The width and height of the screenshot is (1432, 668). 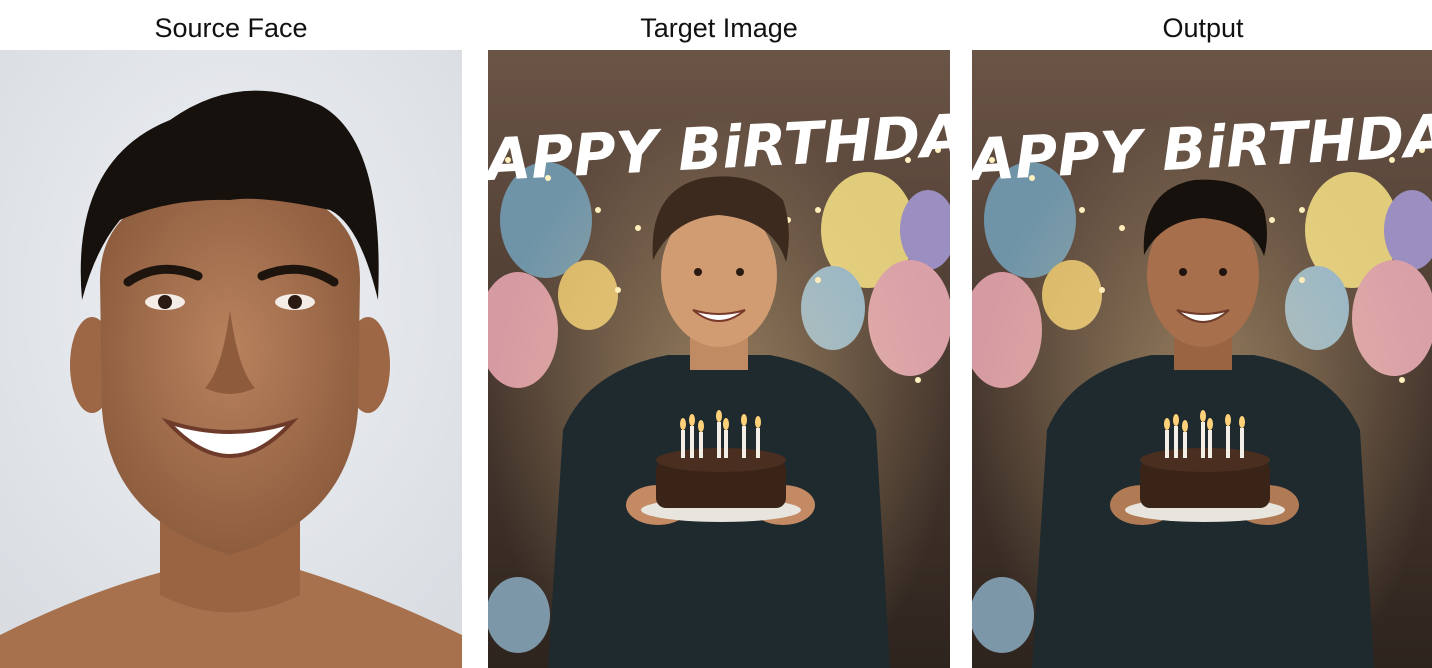 I want to click on caption-source-face: Source Face, so click(x=231, y=28).